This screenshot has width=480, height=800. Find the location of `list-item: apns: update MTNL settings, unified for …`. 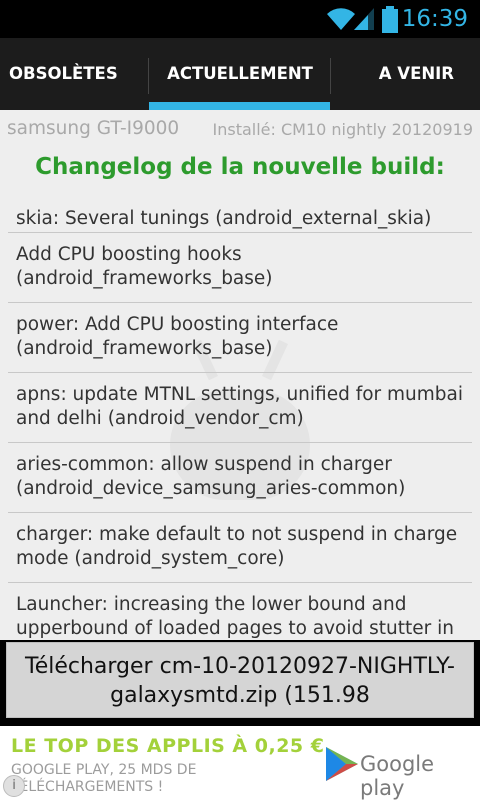

list-item: apns: update MTNL settings, unified for … is located at coordinates (240, 408).